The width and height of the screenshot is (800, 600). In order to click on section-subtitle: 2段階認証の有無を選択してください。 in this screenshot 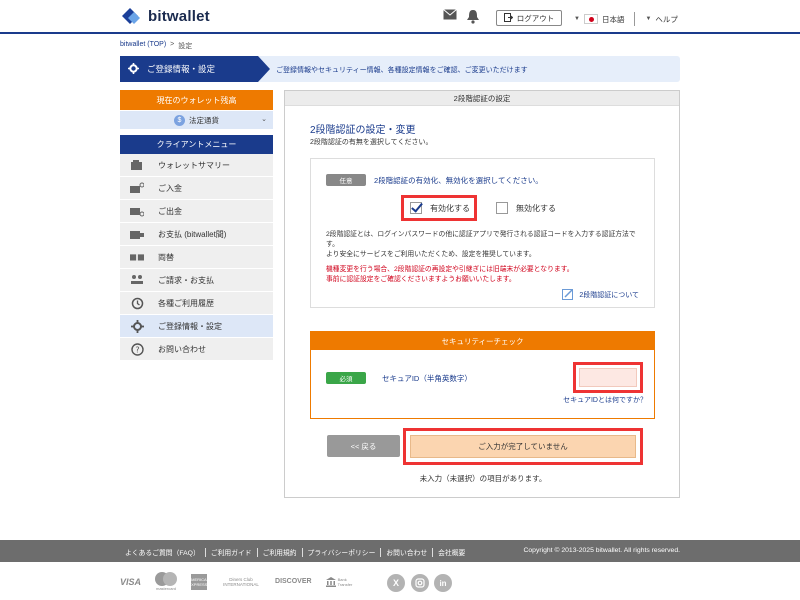, I will do `click(371, 142)`.